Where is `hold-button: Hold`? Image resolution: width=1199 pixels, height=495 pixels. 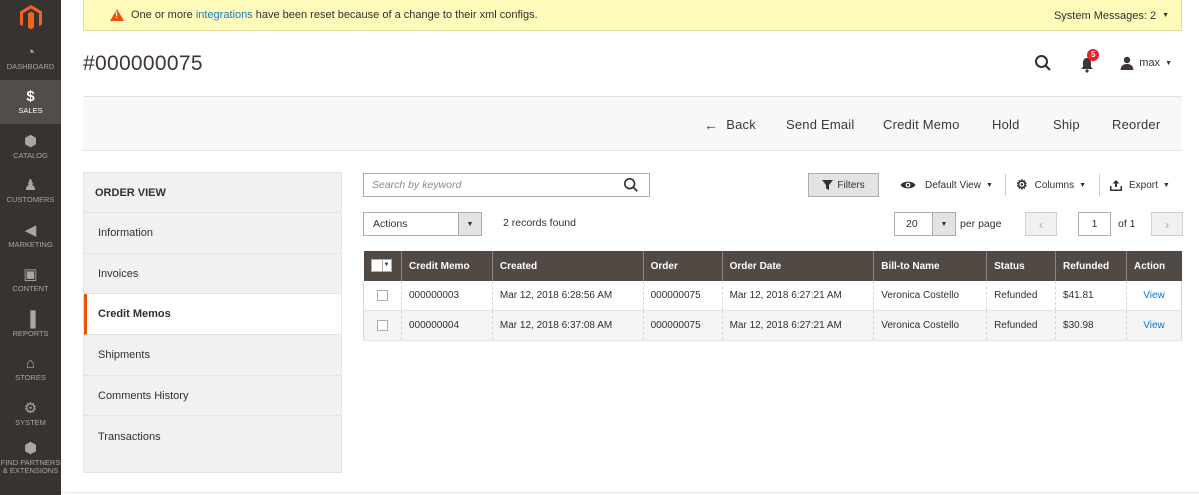
hold-button: Hold is located at coordinates (1006, 124).